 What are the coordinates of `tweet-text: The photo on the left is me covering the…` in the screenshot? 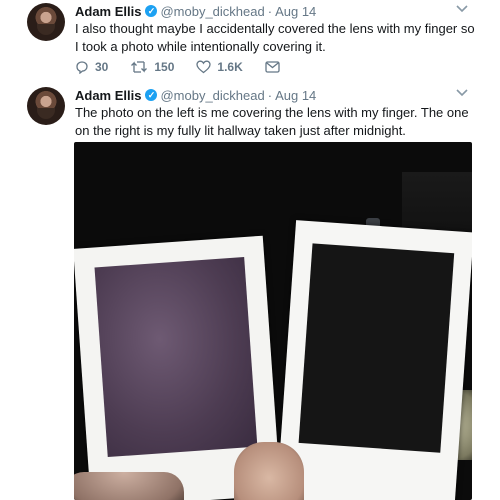 It's located at (272, 121).